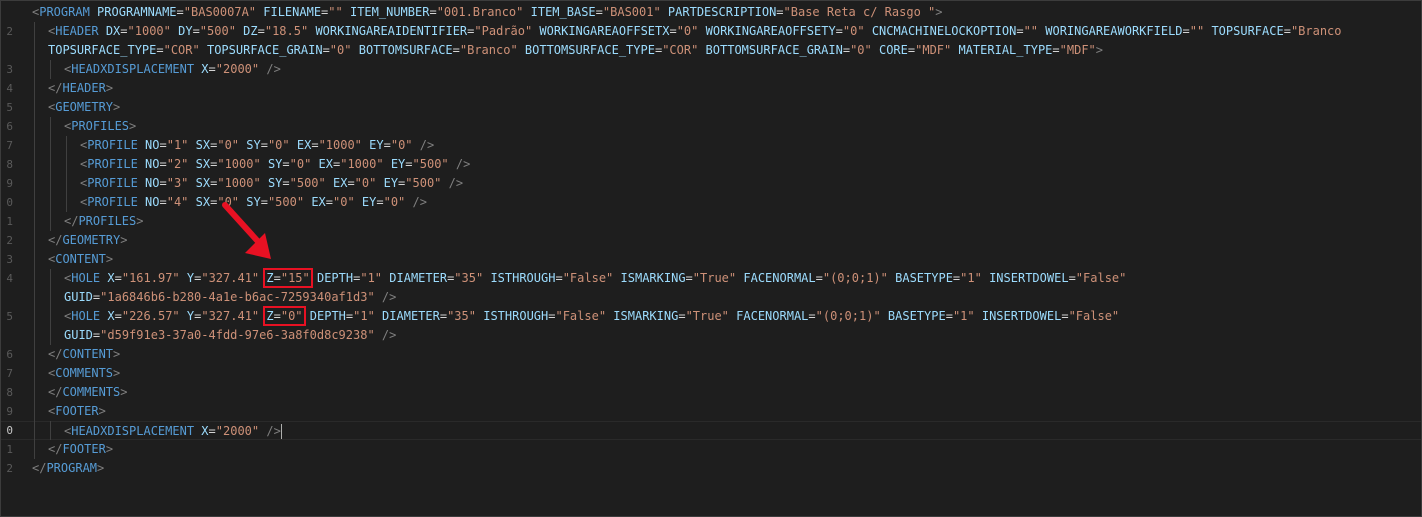  I want to click on code-line: <COMMENTS>, so click(76, 373).